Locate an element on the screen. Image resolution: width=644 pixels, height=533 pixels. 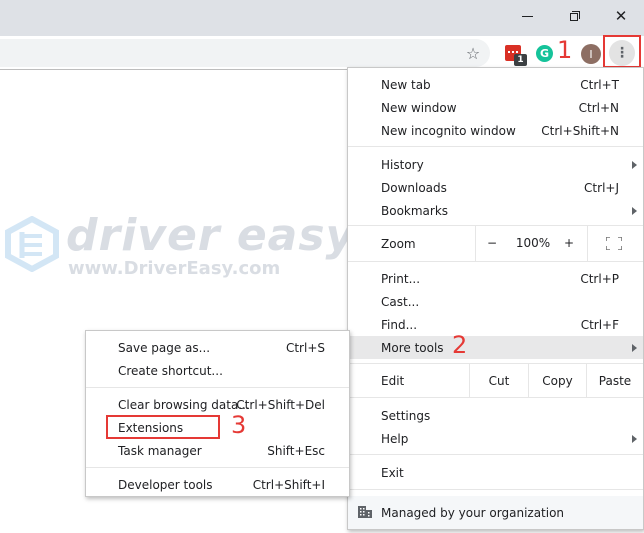
zoom-out-button: − is located at coordinates (492, 243).